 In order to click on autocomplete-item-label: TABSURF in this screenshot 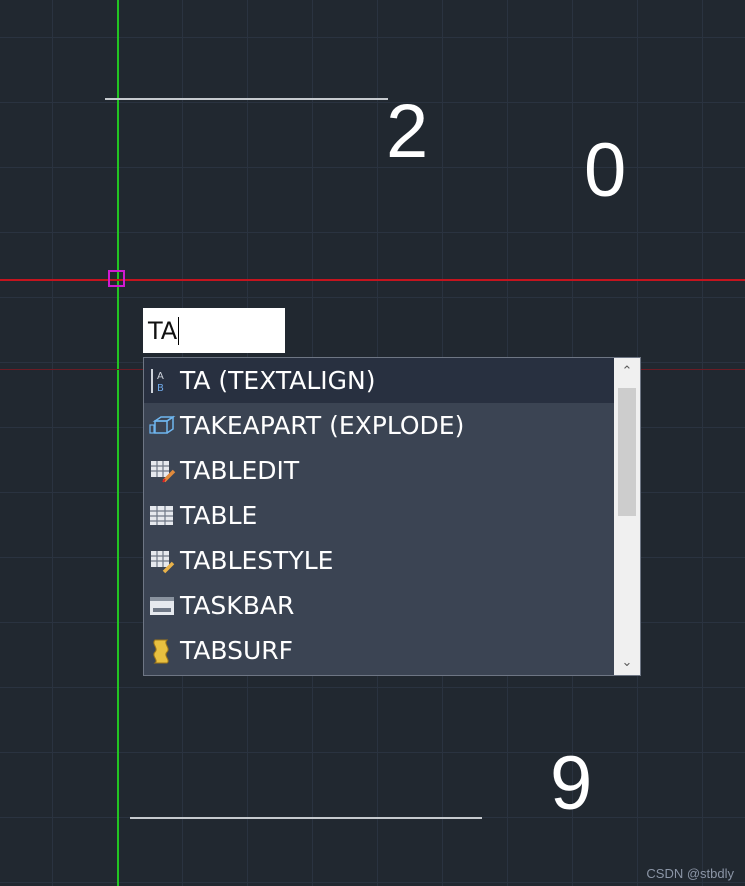, I will do `click(237, 650)`.